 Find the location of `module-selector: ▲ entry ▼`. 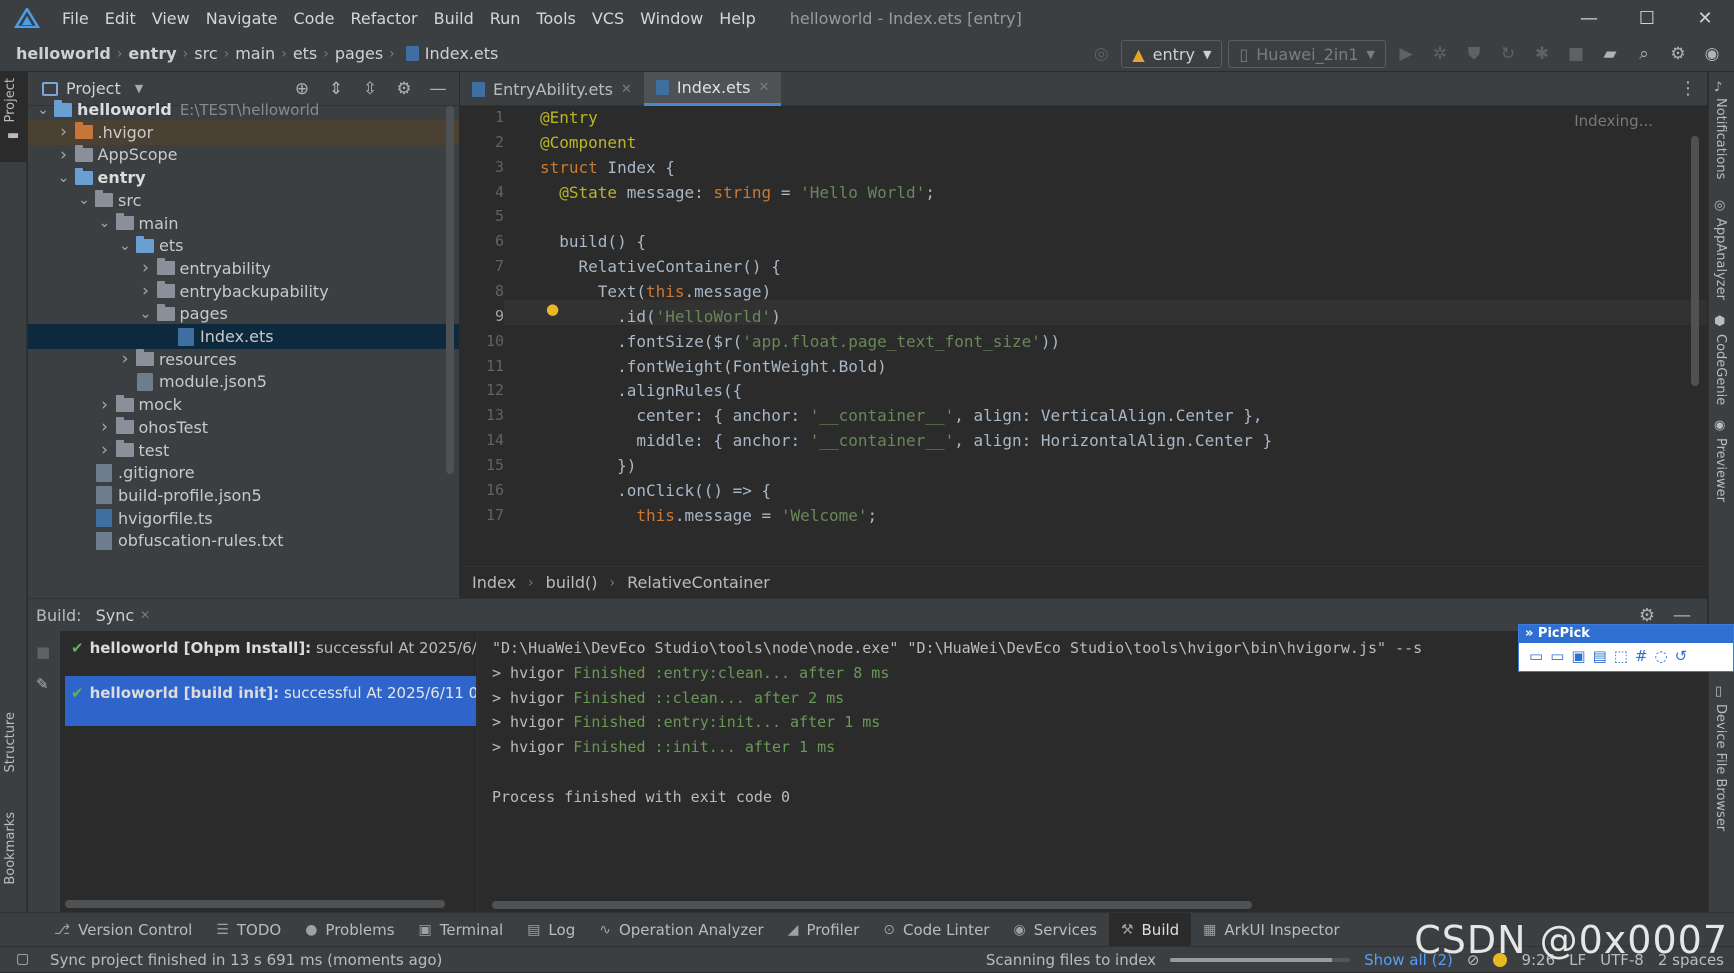

module-selector: ▲ entry ▼ is located at coordinates (1172, 54).